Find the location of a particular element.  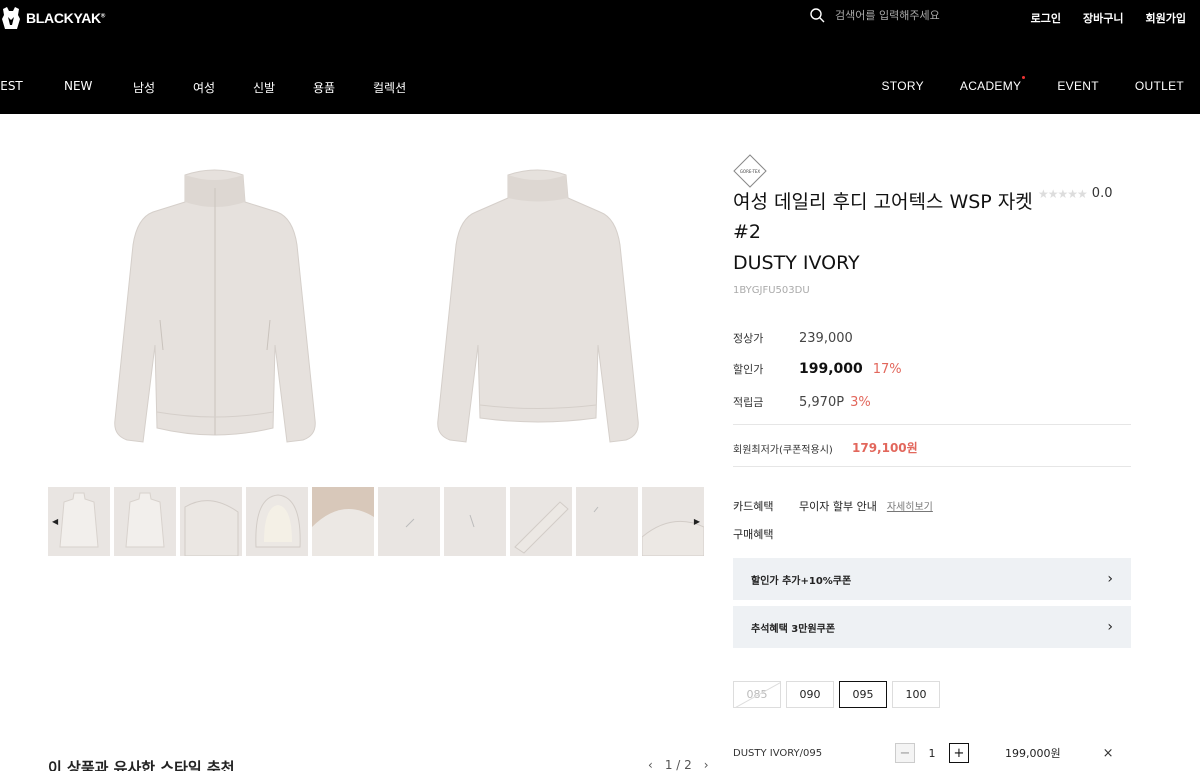

recommend-pager: ‹ 1 / 2 › is located at coordinates (678, 764).